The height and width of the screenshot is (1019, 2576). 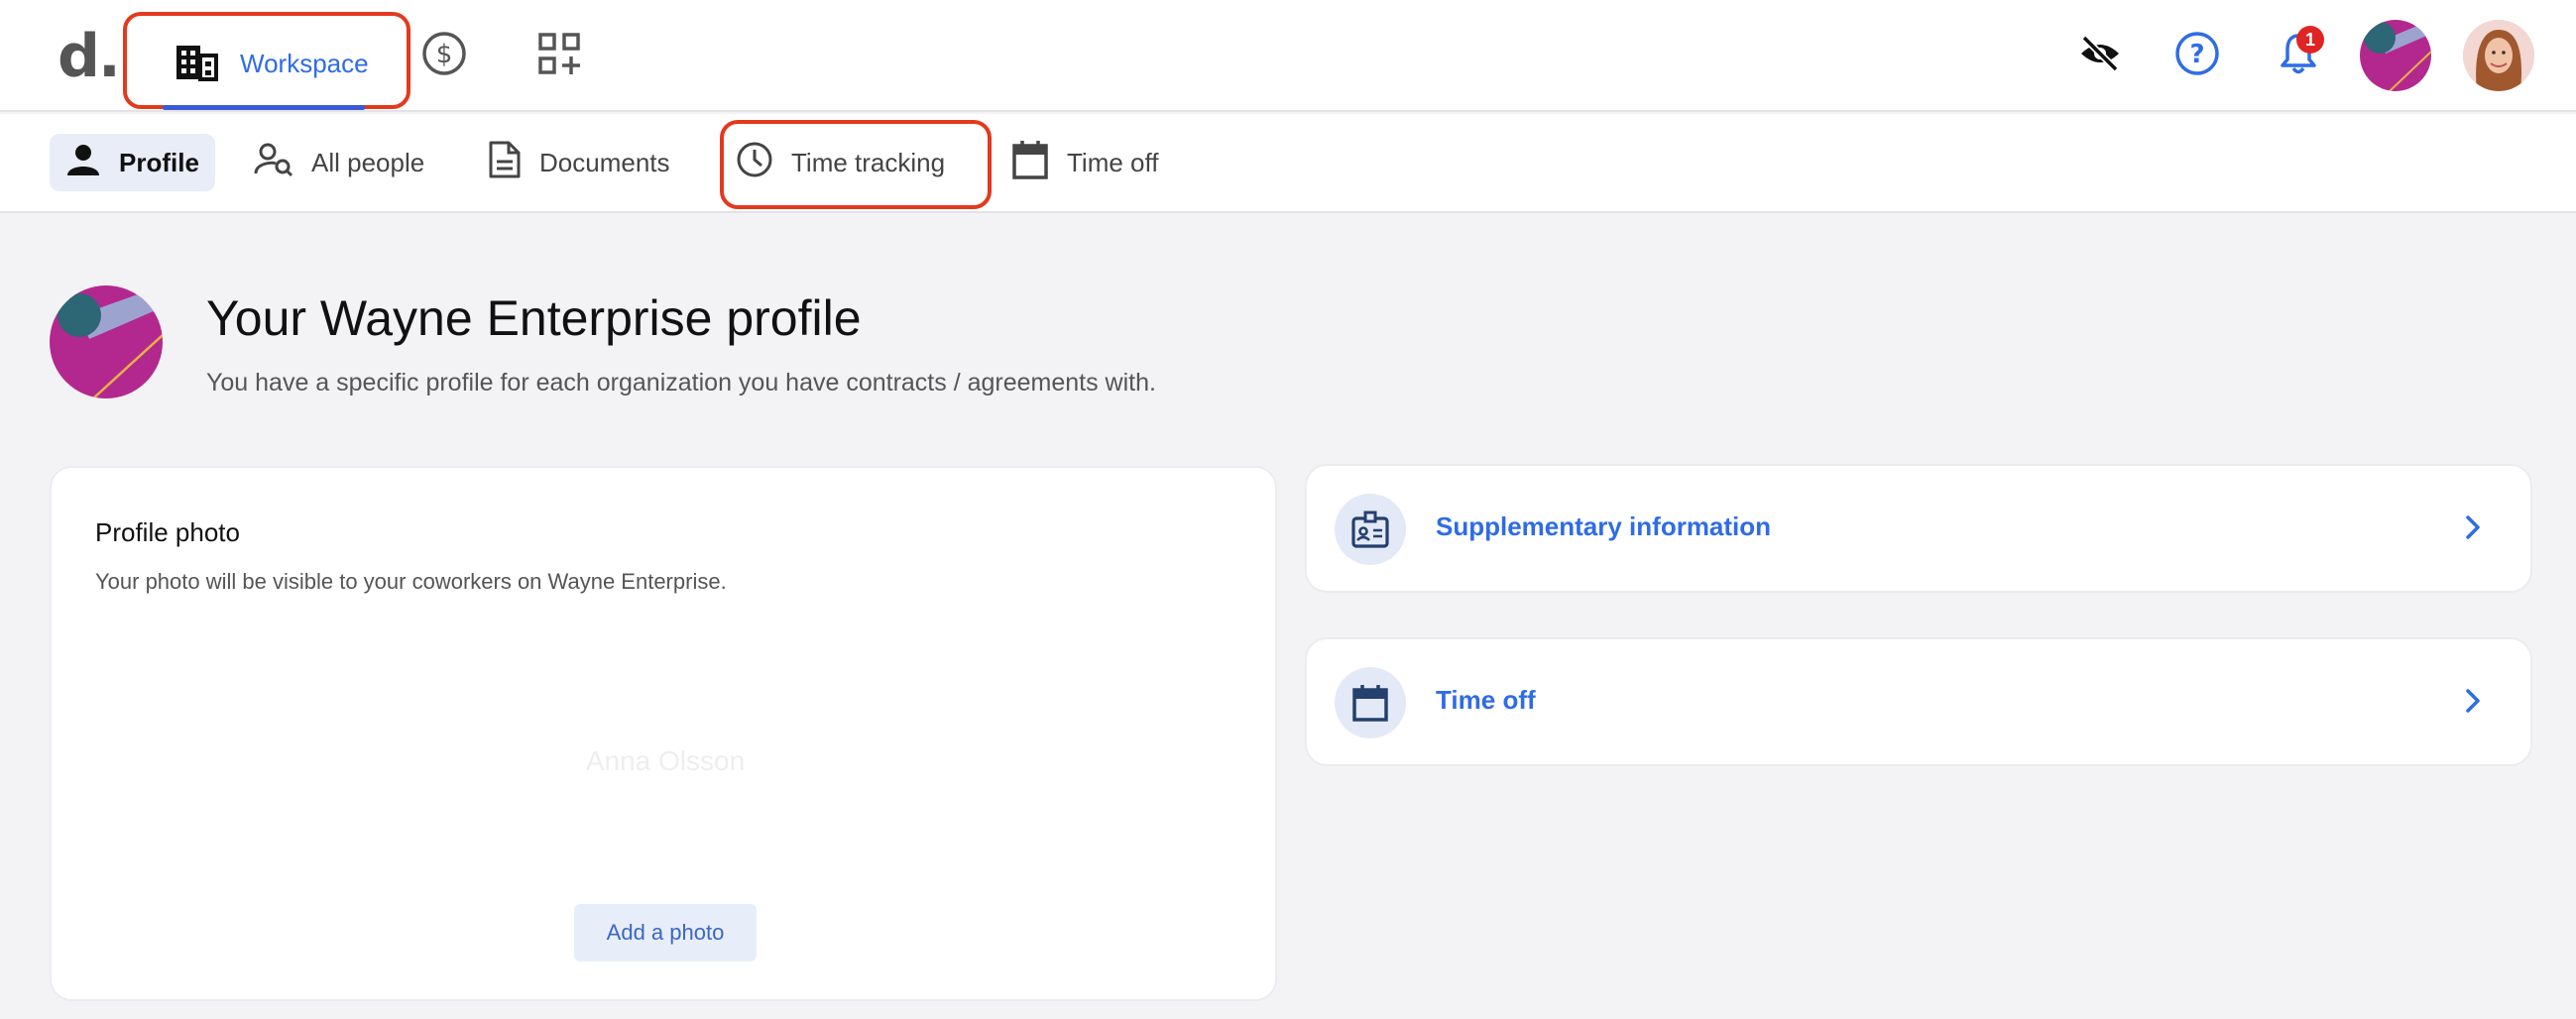 What do you see at coordinates (1288, 56) in the screenshot?
I see `top-navigation-bar: d. Workspace $ ? 1` at bounding box center [1288, 56].